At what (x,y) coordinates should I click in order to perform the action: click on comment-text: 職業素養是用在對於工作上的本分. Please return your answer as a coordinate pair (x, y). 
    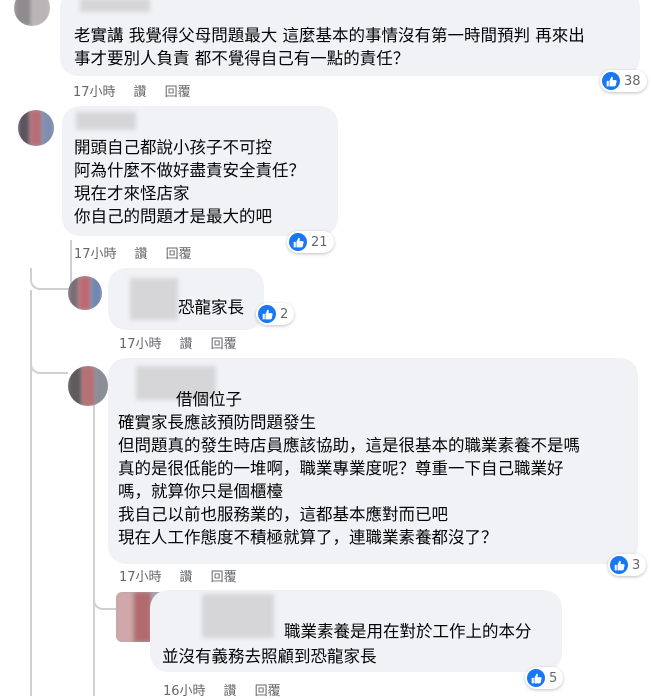
    Looking at the image, I should click on (408, 631).